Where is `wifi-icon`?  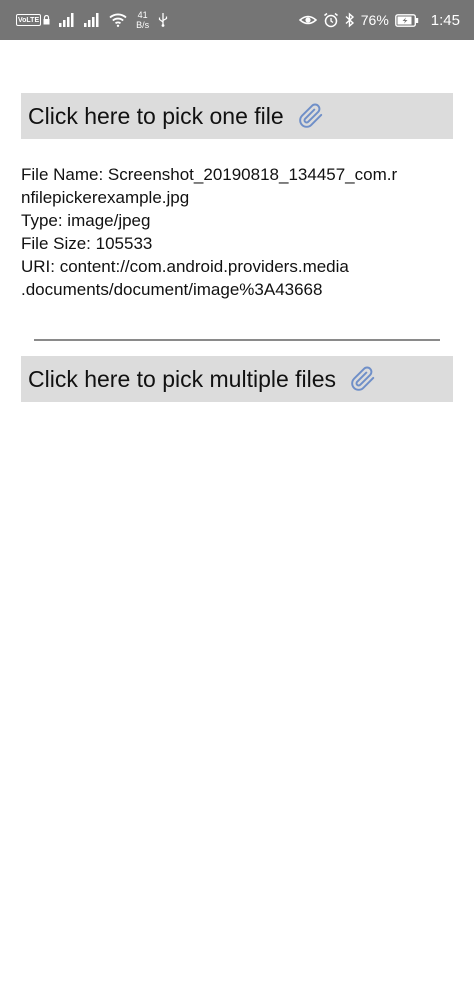
wifi-icon is located at coordinates (118, 20).